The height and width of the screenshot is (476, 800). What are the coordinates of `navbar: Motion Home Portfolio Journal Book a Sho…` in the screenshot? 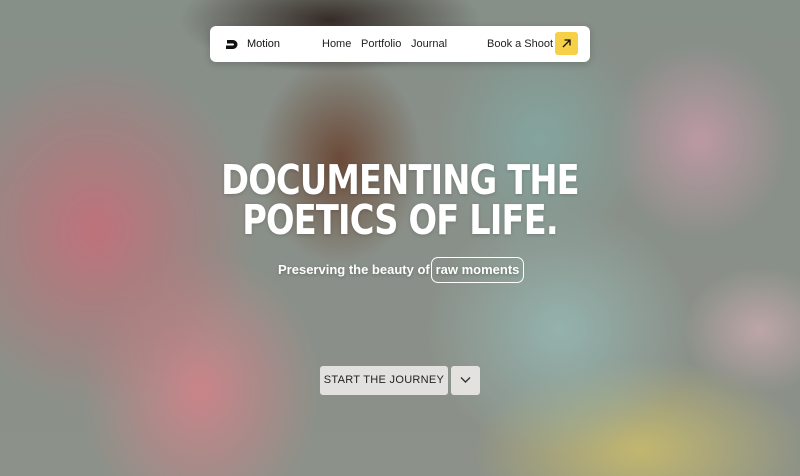 It's located at (400, 44).